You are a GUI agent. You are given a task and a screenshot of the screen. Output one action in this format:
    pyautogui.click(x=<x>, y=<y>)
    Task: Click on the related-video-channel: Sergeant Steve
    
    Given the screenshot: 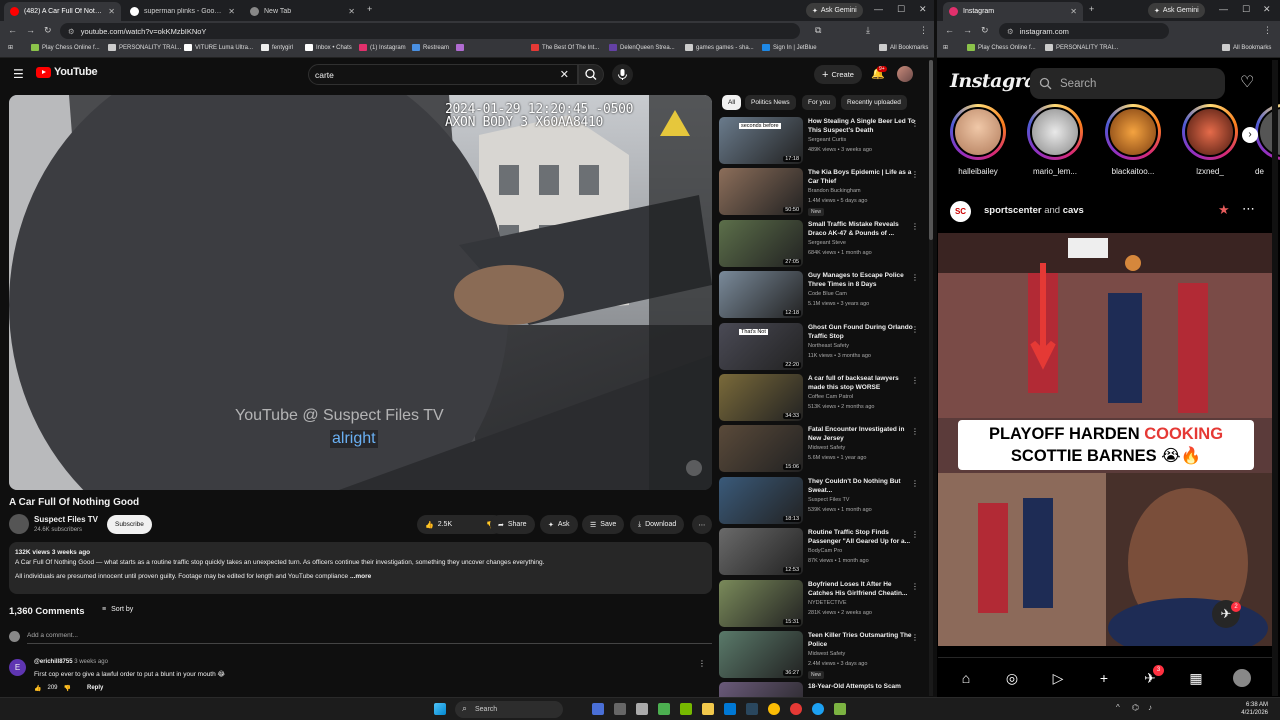 What is the action you would take?
    pyautogui.click(x=827, y=243)
    